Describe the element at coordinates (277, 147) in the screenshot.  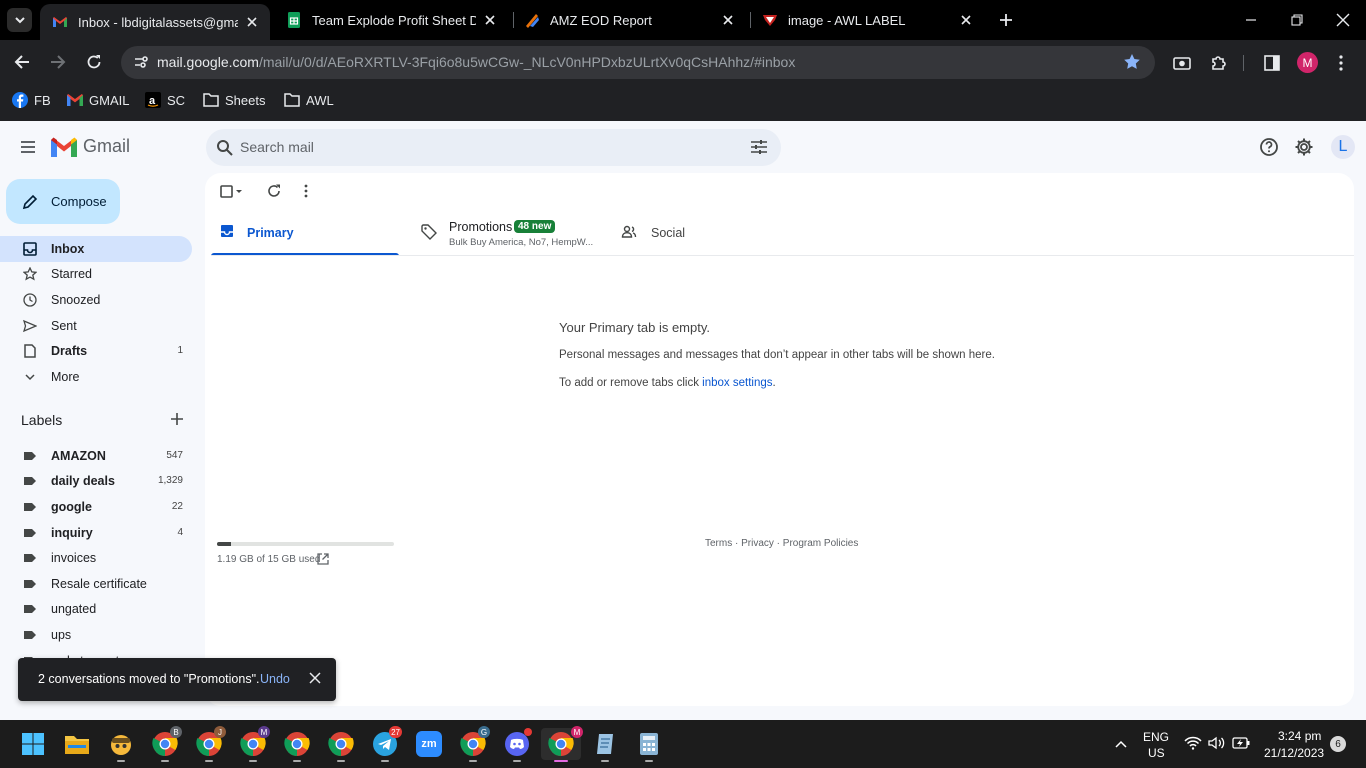
I see `search-input: Search mail` at that location.